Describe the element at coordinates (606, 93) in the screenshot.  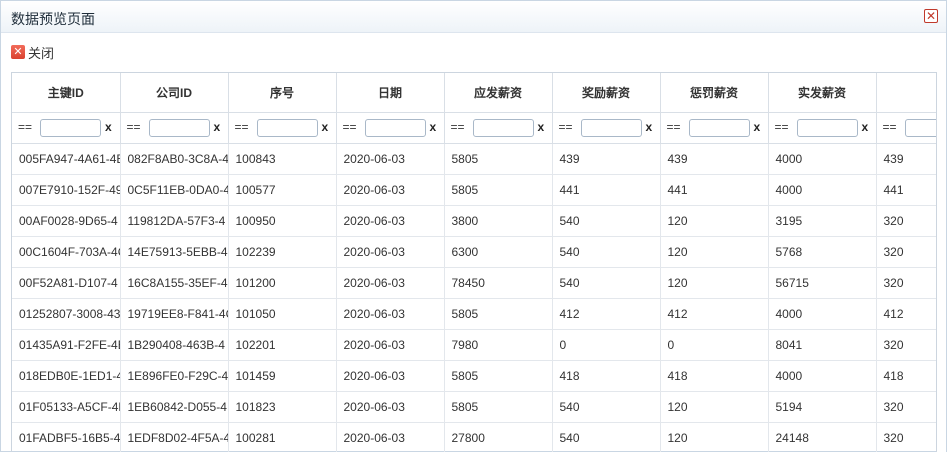
I see `column-header: 奖励薪资` at that location.